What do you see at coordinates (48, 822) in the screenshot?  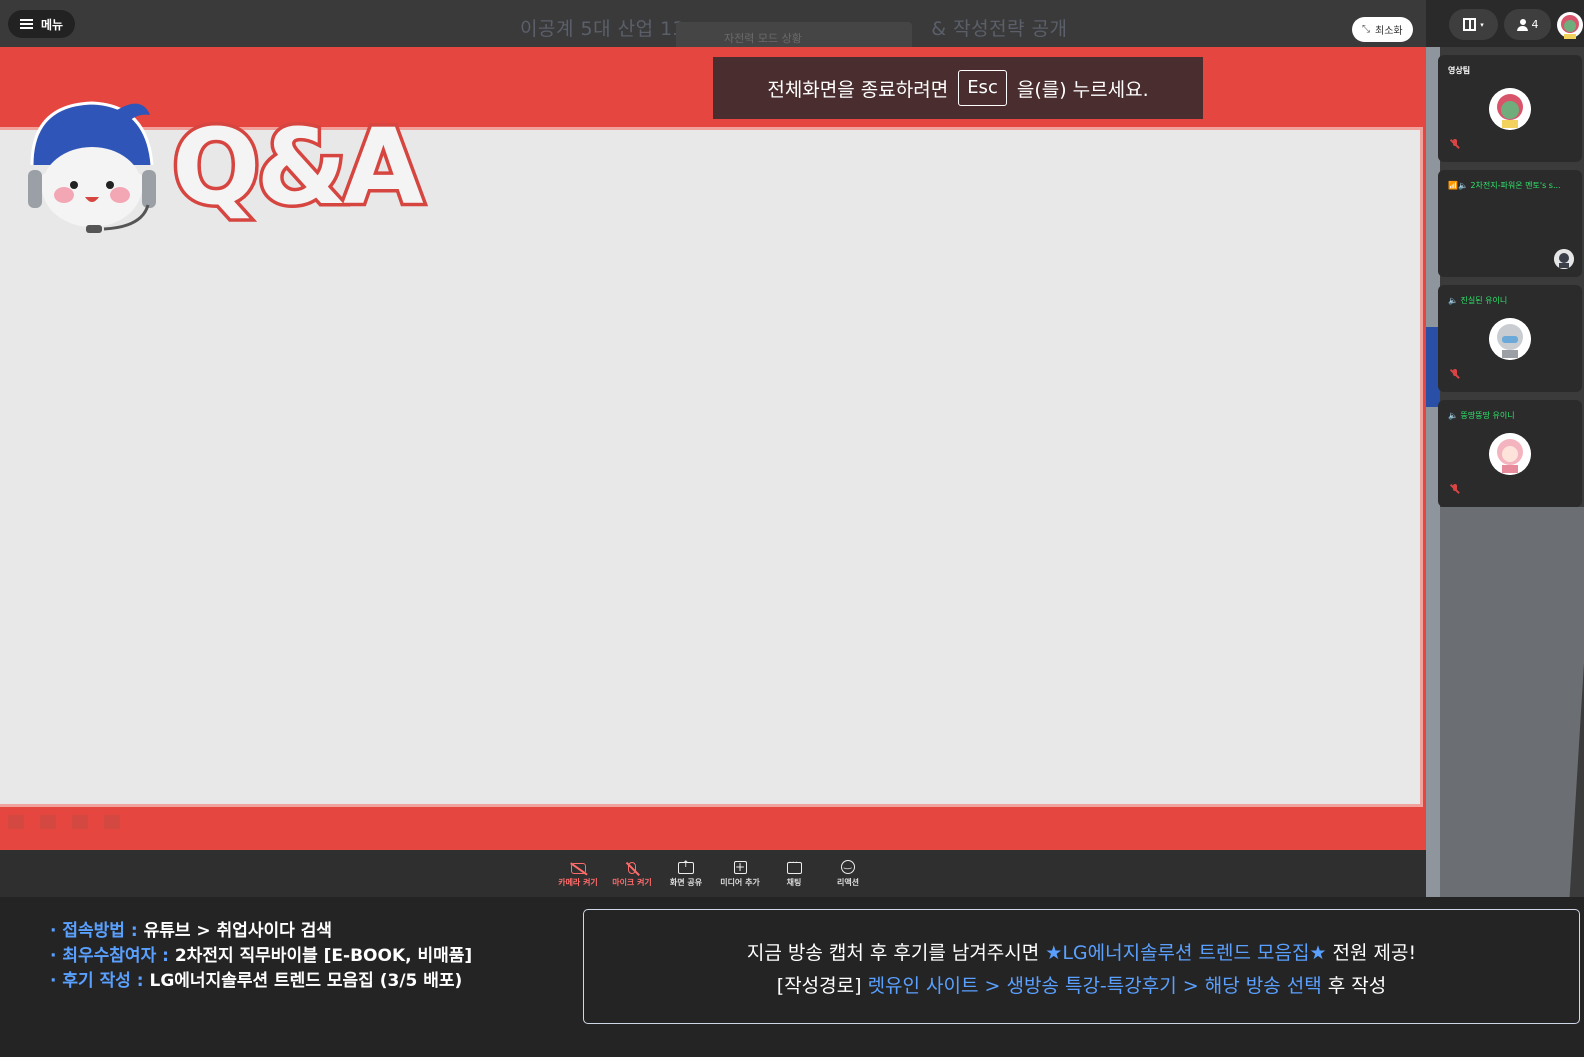 I see `pen-icon` at bounding box center [48, 822].